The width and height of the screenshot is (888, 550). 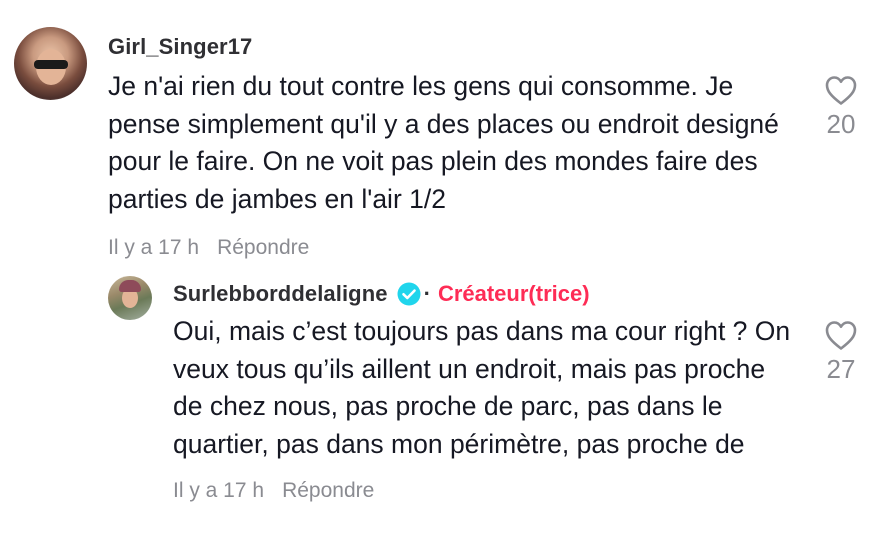 I want to click on like-button: 20, so click(x=841, y=107).